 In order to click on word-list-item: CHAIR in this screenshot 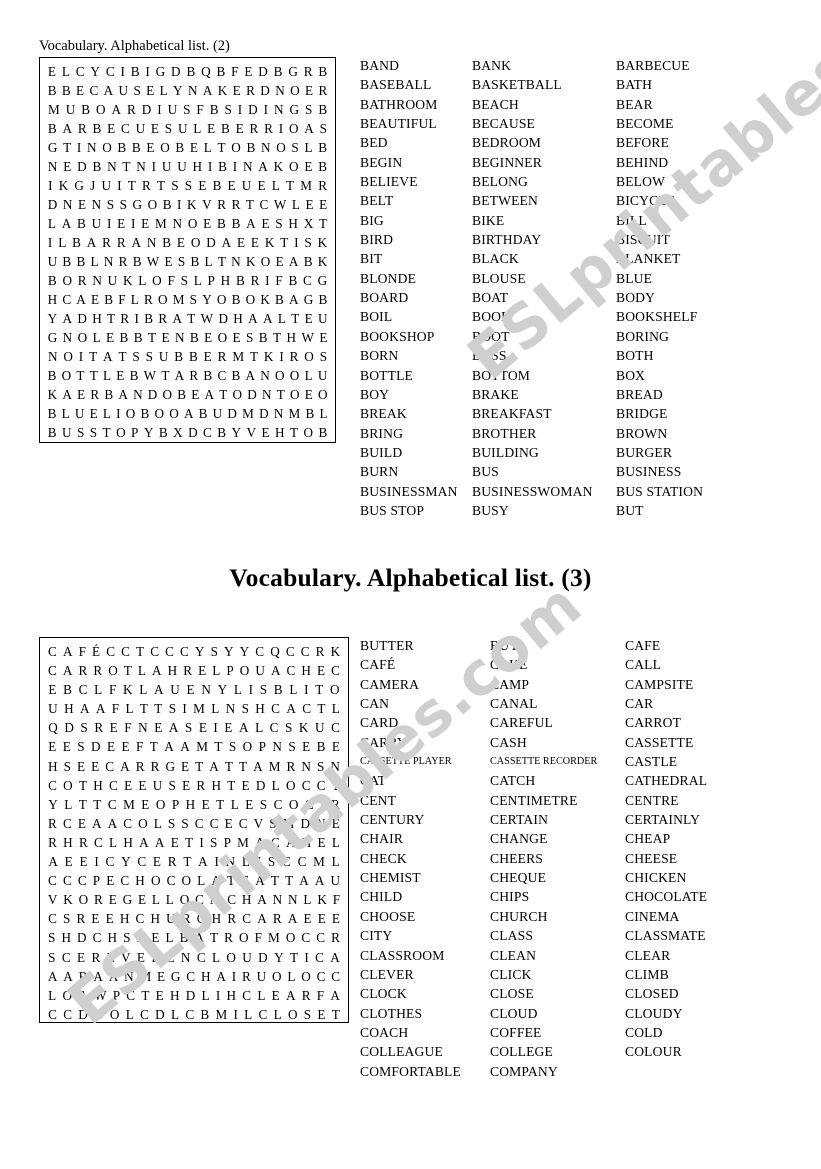, I will do `click(425, 838)`.